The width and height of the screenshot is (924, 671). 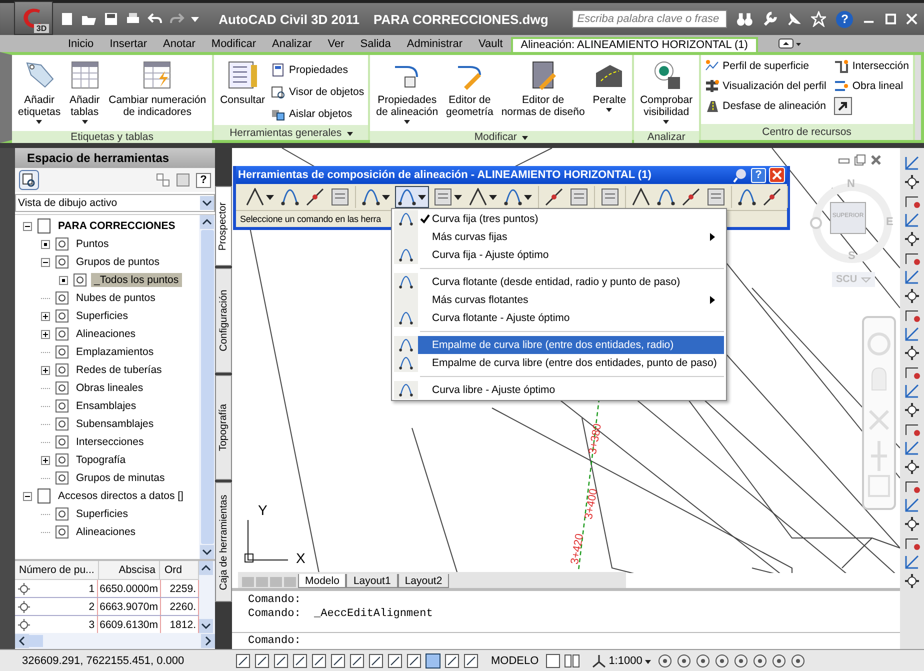 What do you see at coordinates (183, 180) in the screenshot?
I see `panel-icon` at bounding box center [183, 180].